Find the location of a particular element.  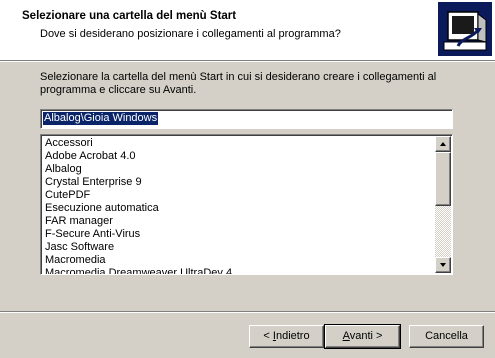

list-item: Jasc Software is located at coordinates (239, 247).